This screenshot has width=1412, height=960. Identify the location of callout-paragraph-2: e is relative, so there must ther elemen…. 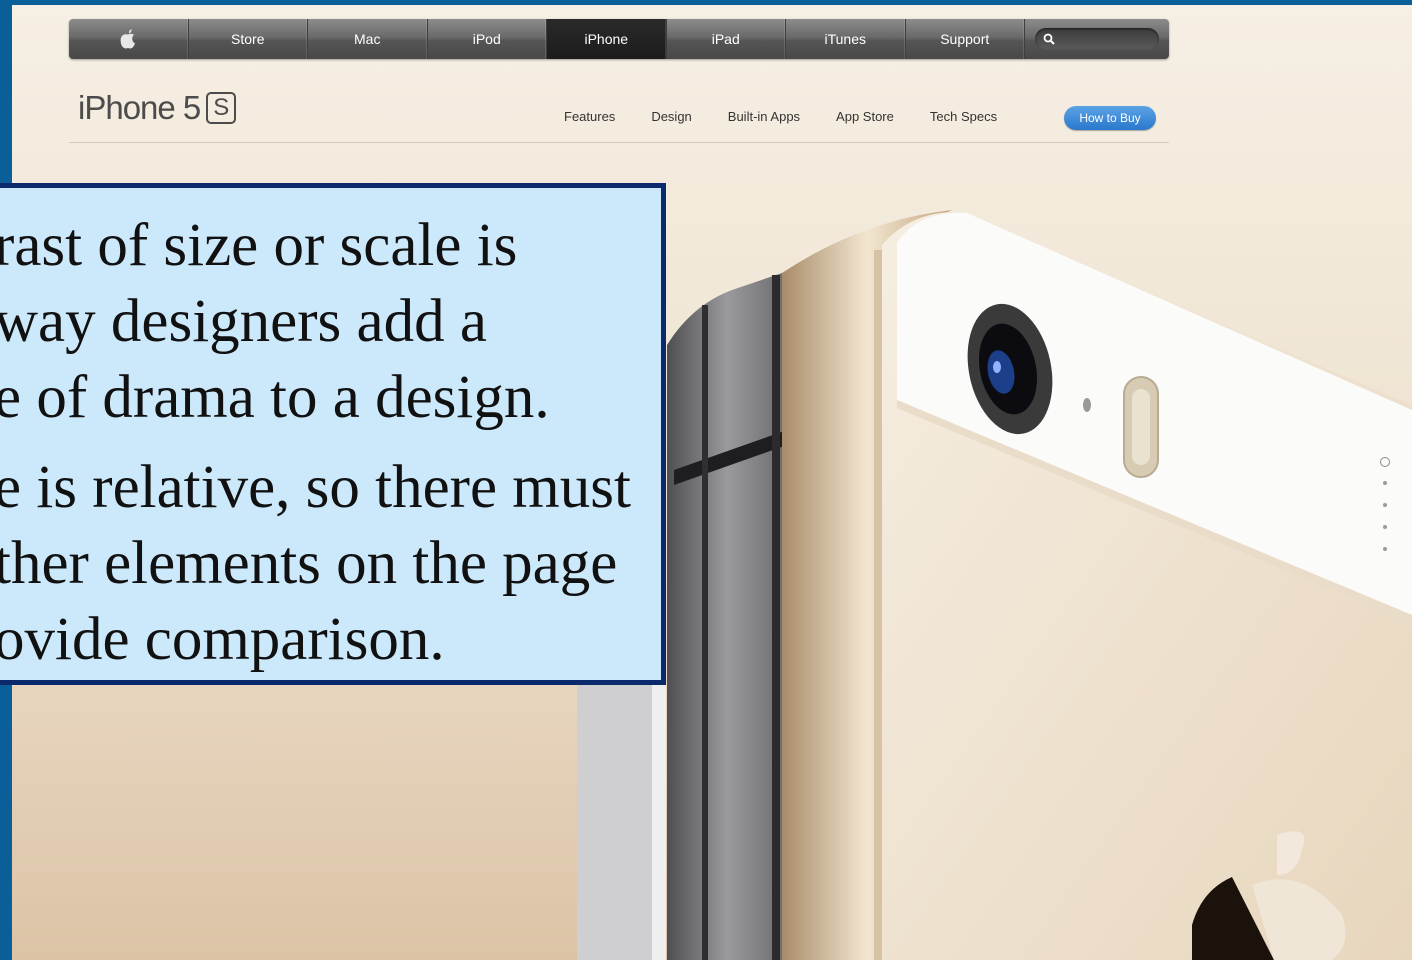
(315, 563).